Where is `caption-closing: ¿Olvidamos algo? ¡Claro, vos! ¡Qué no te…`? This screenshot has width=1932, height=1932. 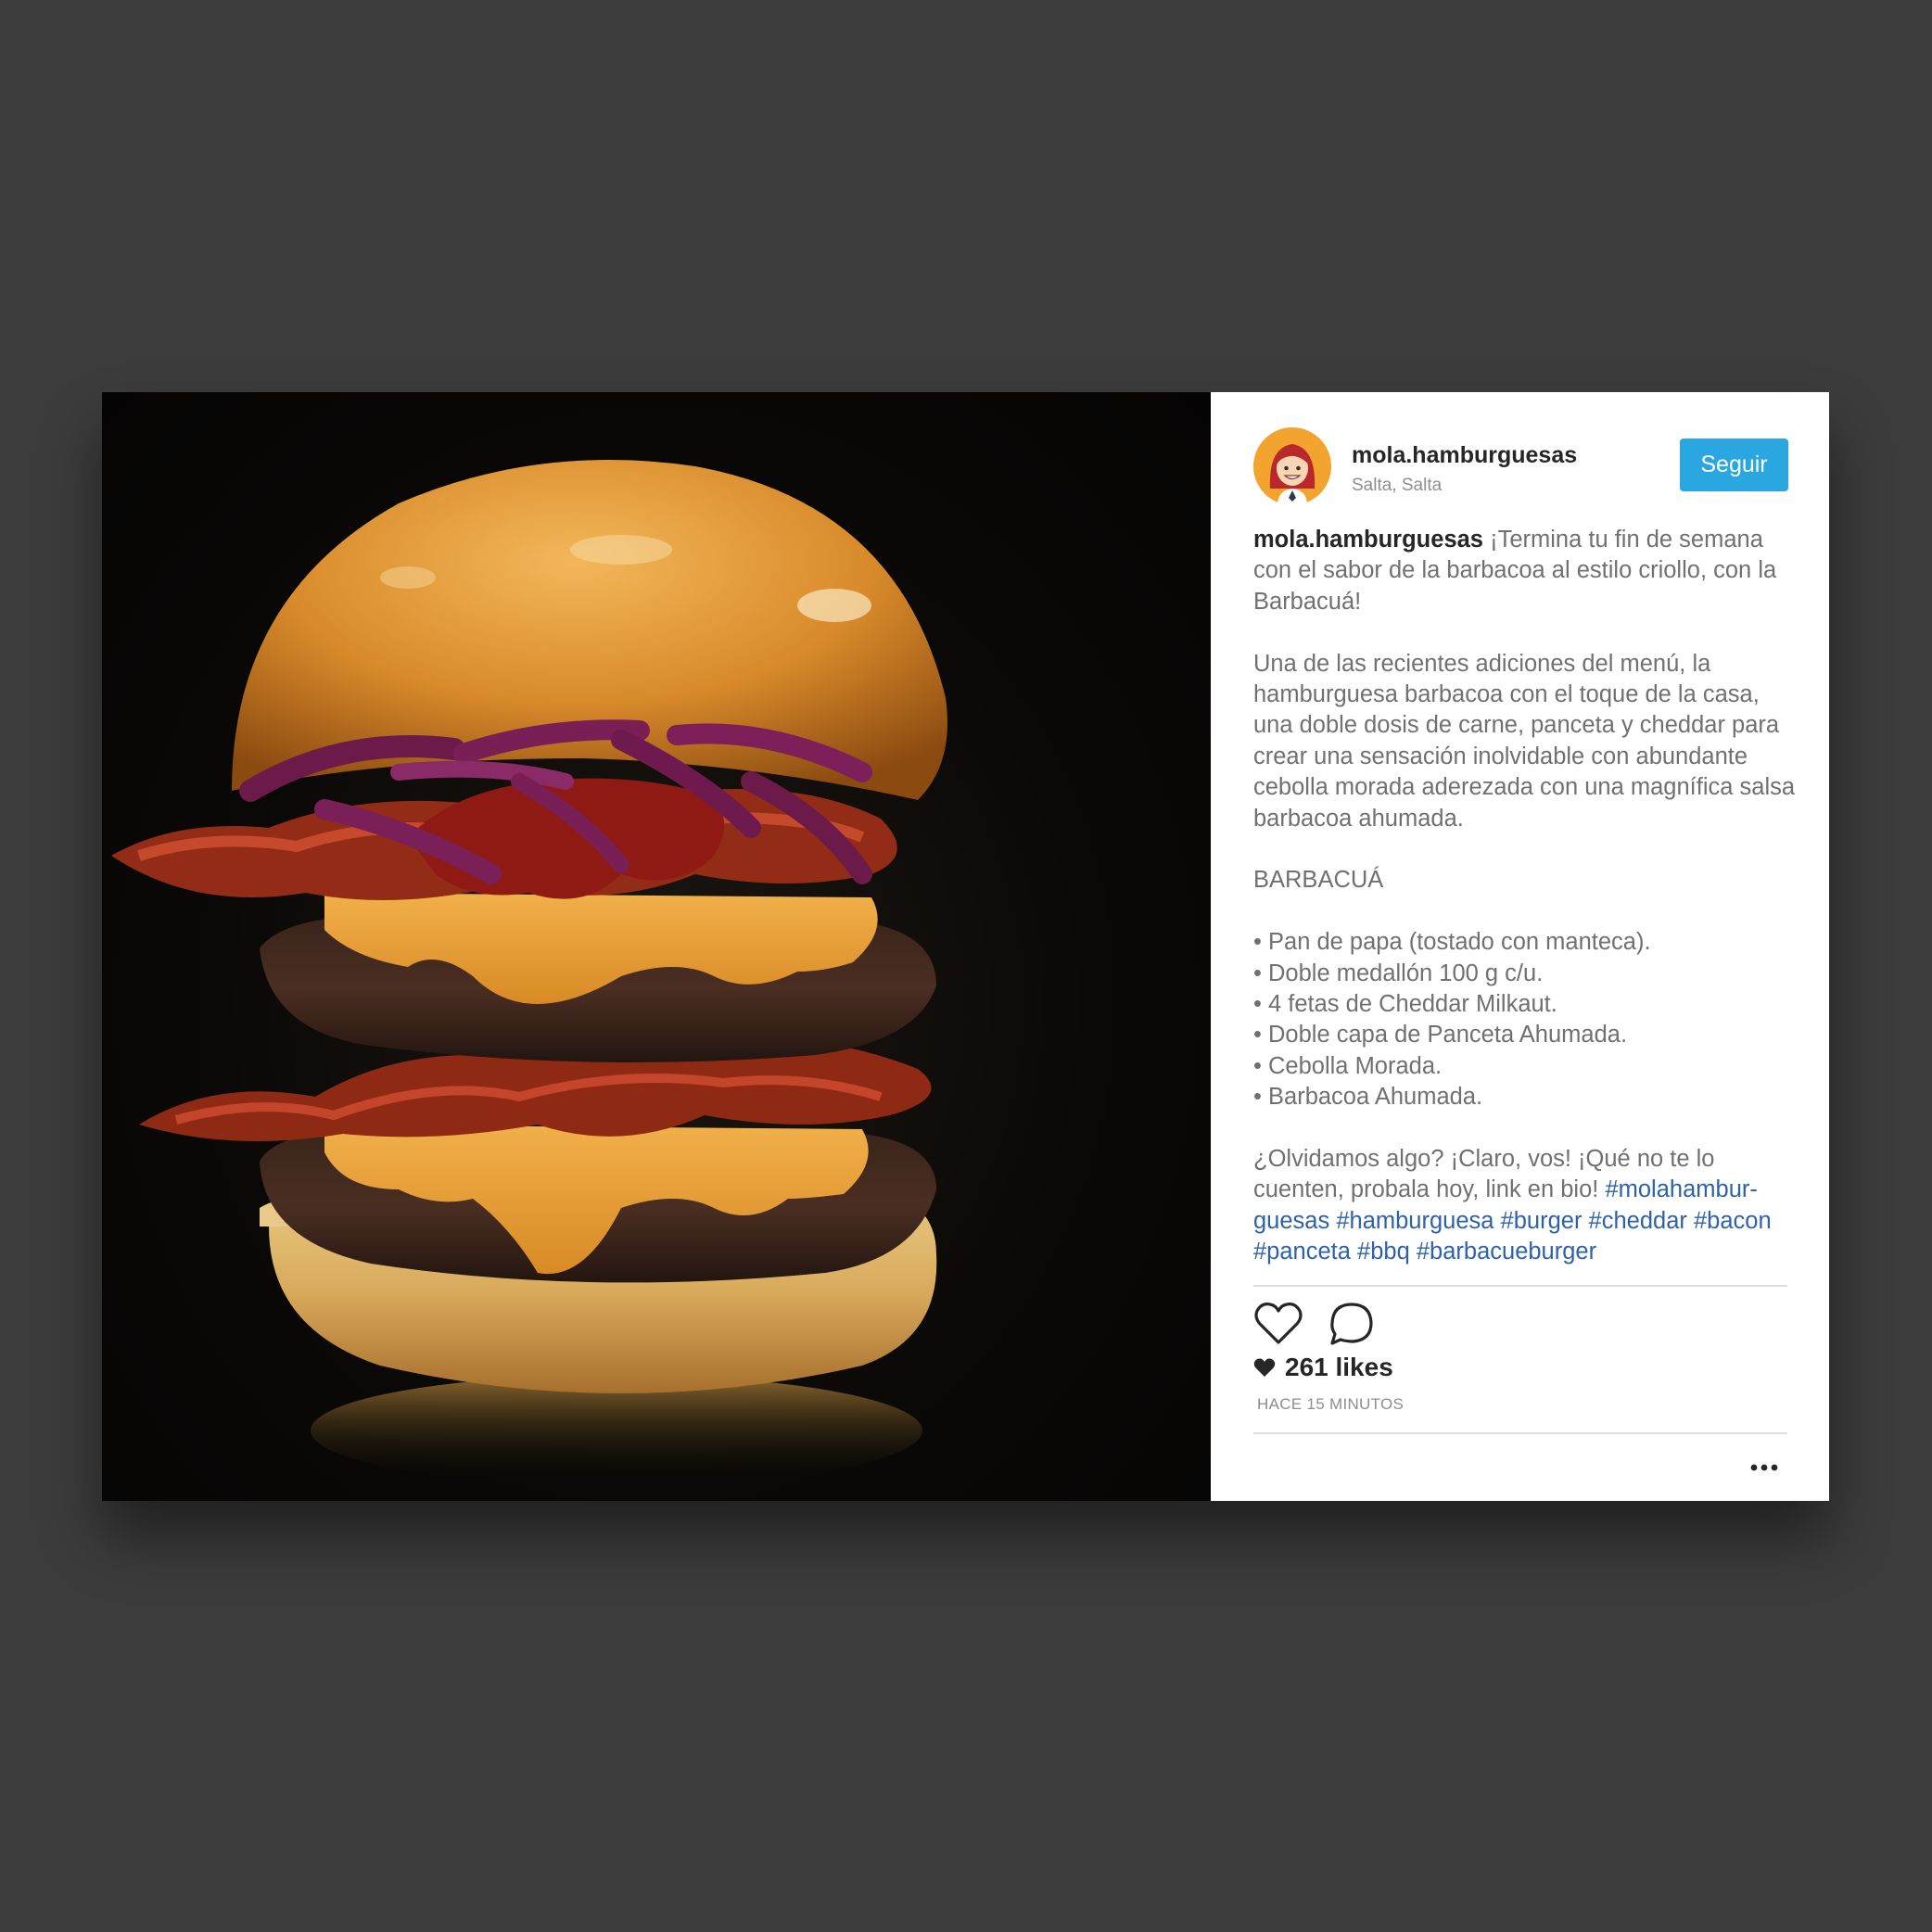
caption-closing: ¿Olvidamos algo? ¡Claro, vos! ¡Qué no te… is located at coordinates (1524, 1206).